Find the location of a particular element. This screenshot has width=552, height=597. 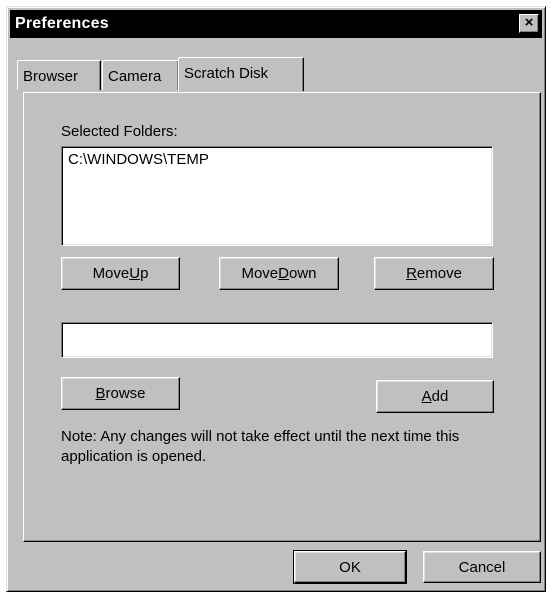

ok-button: OK is located at coordinates (350, 567).